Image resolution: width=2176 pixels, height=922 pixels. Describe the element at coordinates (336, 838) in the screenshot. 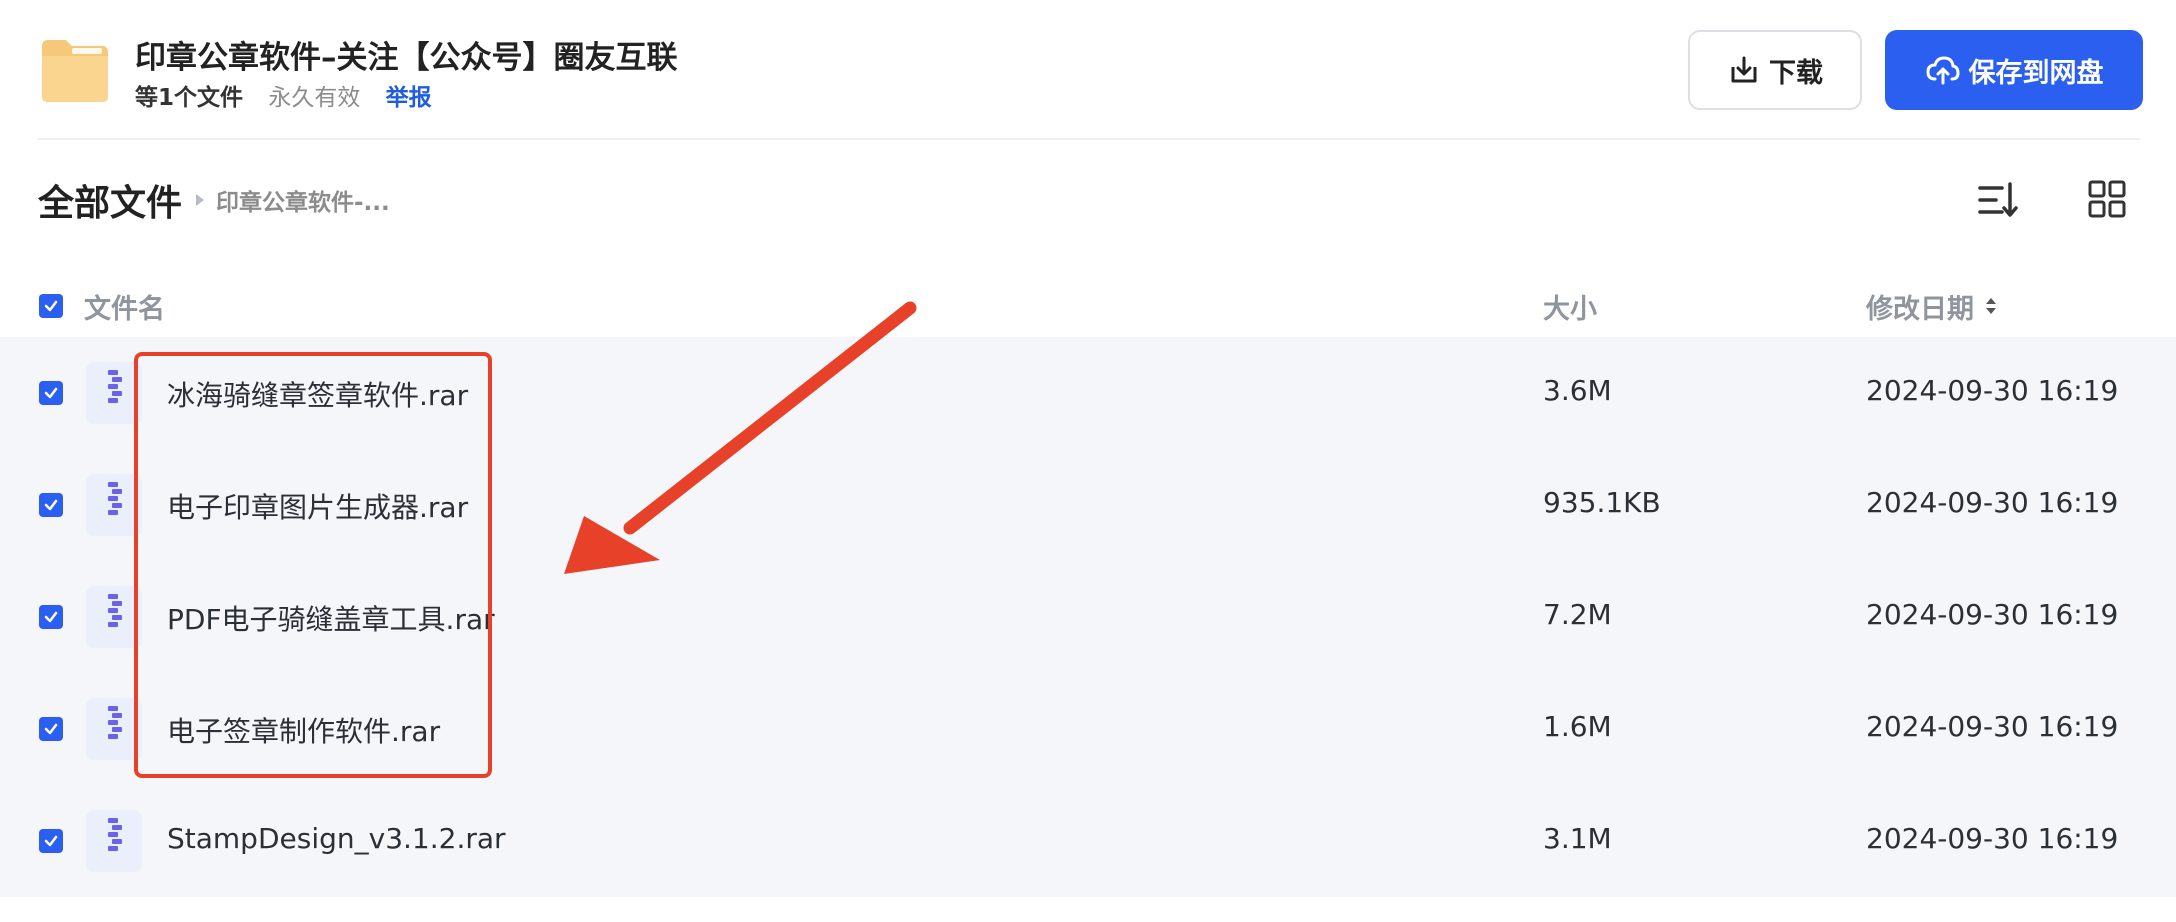

I see `file-name: StampDesign_v3.1.2.rar` at that location.